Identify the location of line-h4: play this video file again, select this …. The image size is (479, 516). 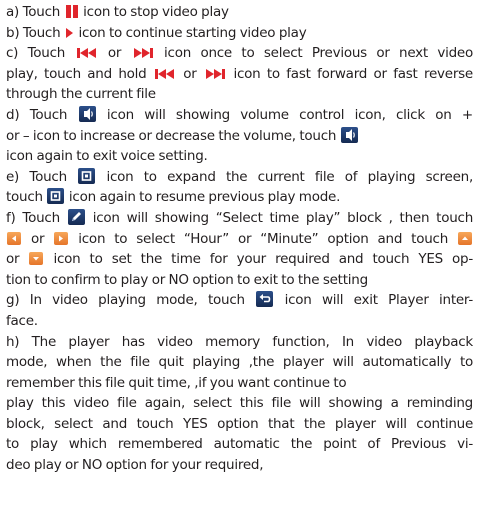
(239, 403).